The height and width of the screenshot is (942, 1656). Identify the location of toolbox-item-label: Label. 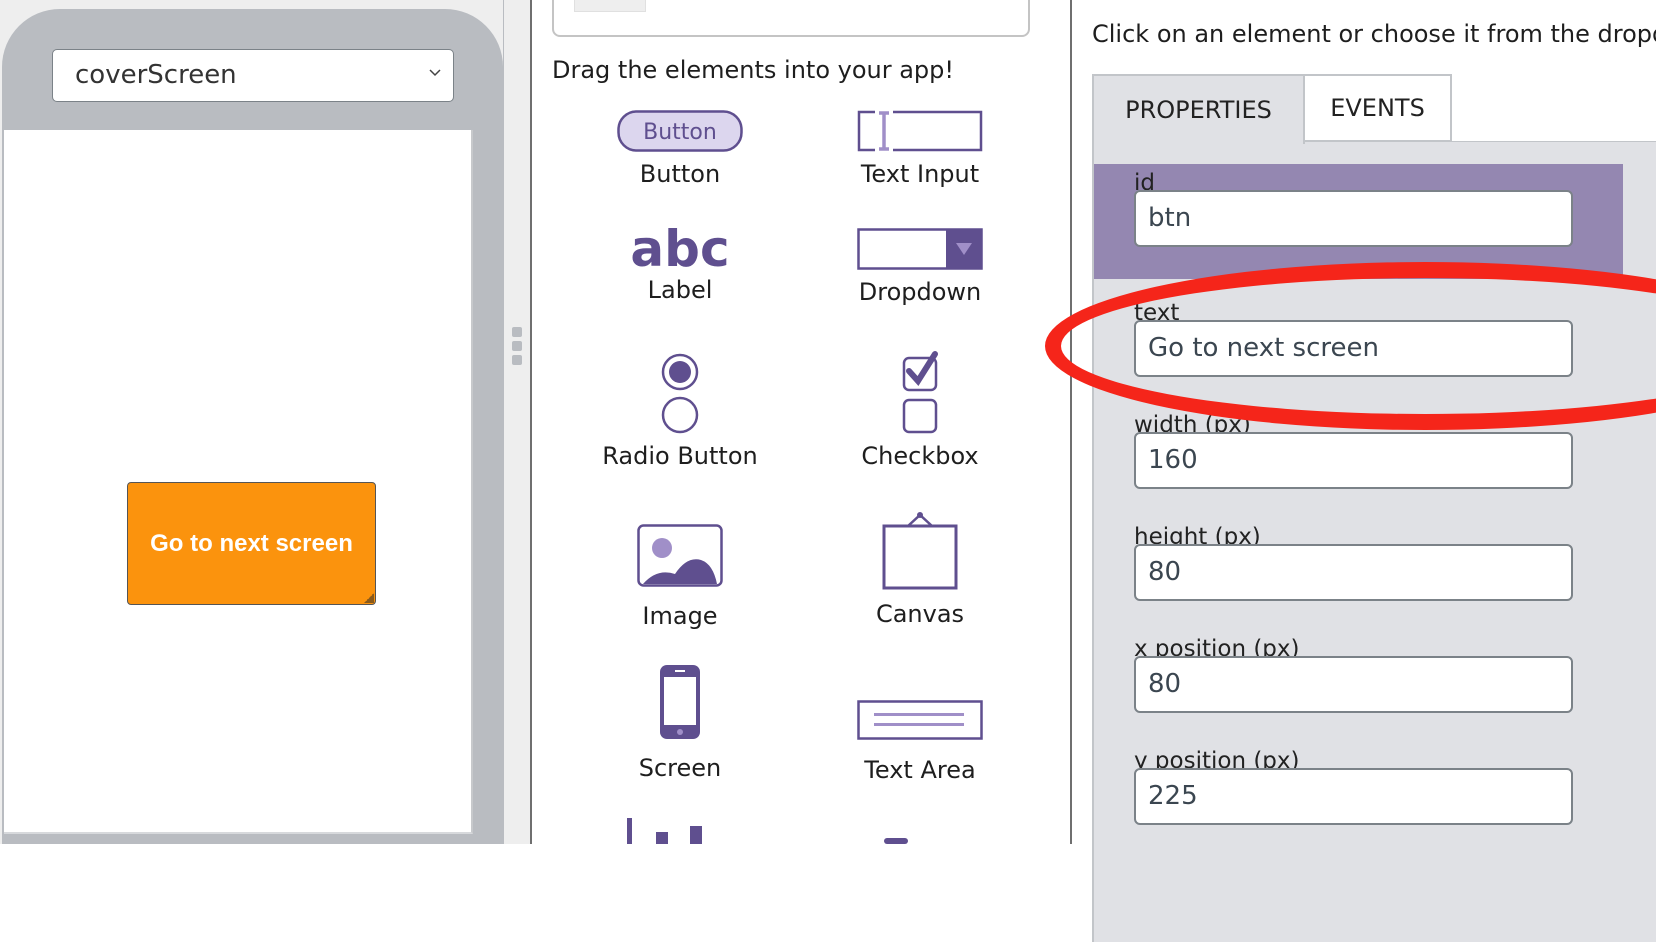
(680, 290).